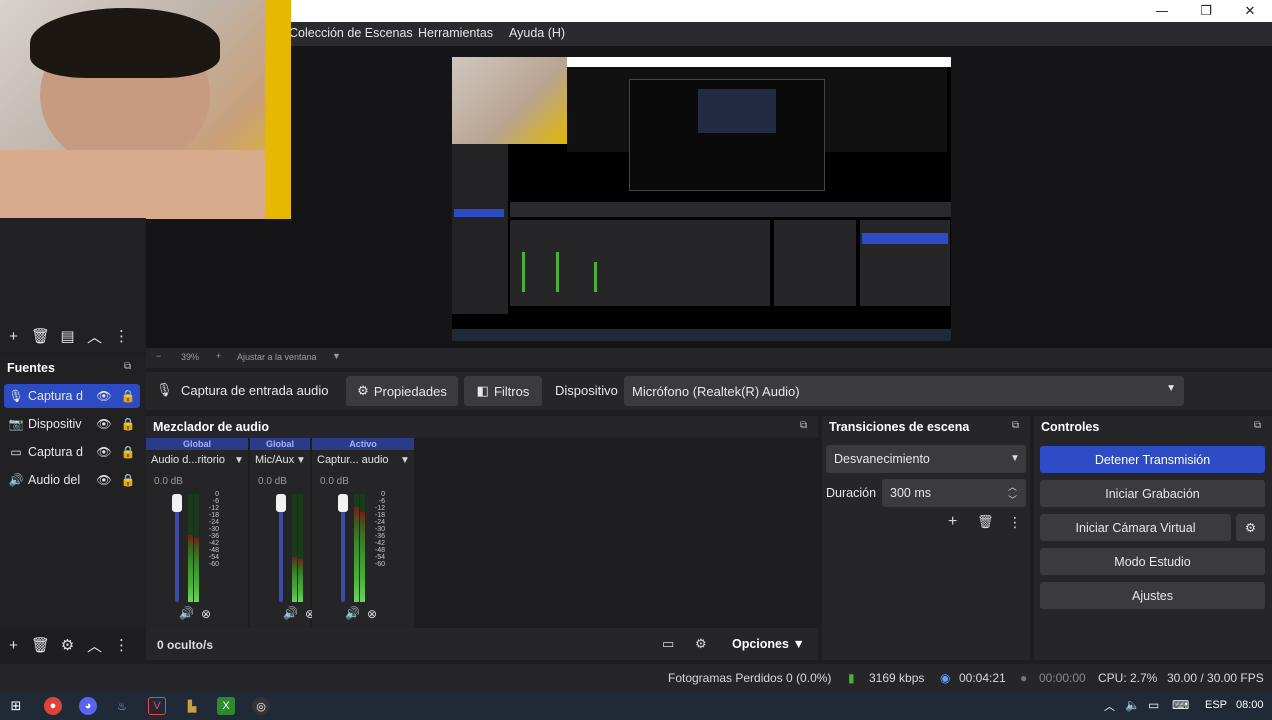  I want to click on network-icon: ▭, so click(1153, 705).